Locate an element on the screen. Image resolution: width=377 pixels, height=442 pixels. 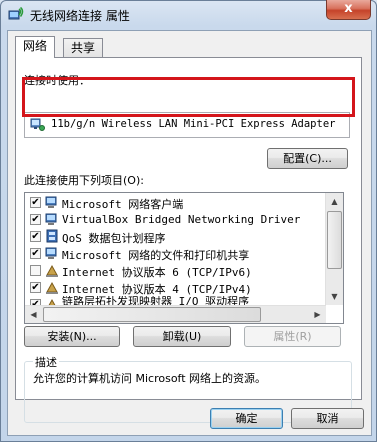
network-connection-icon is located at coordinates (16, 13).